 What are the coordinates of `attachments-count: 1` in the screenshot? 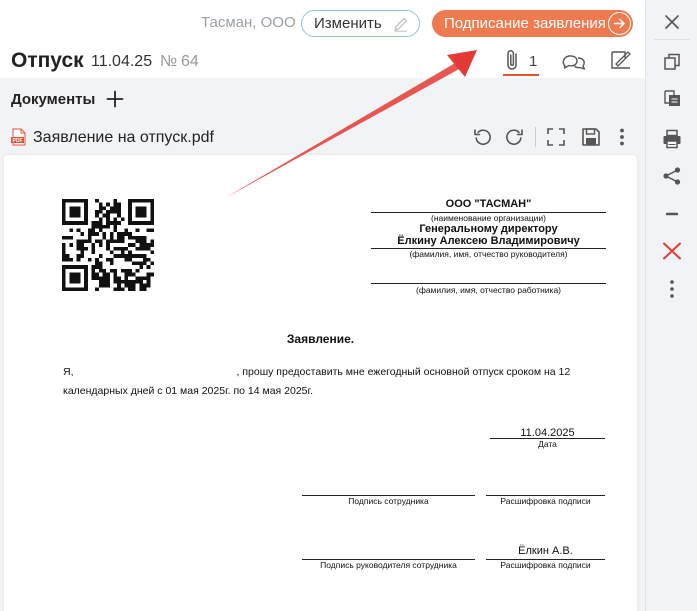 It's located at (533, 61).